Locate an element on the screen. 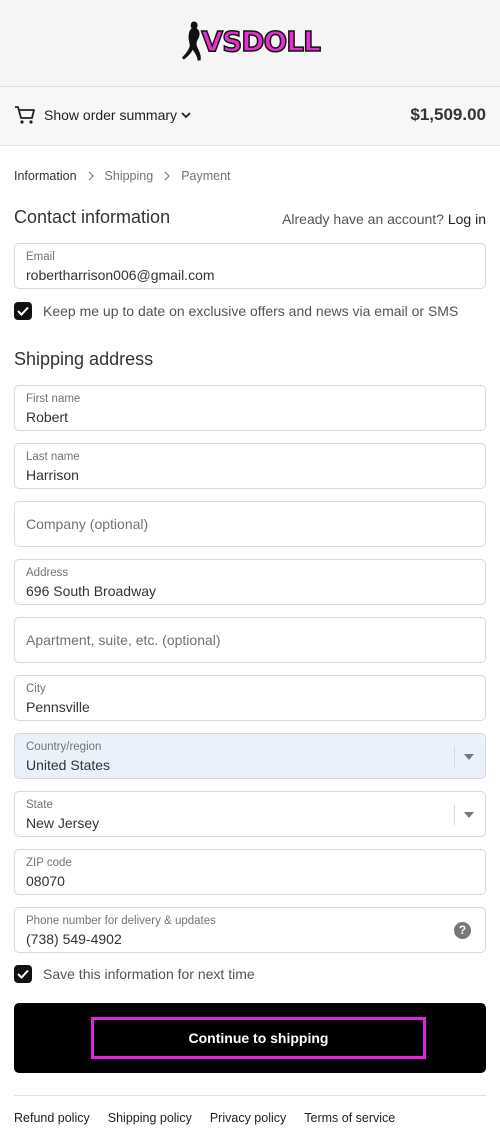 This screenshot has width=500, height=1147. apartment-field: Apartment, suite, etc. (optional) is located at coordinates (250, 640).